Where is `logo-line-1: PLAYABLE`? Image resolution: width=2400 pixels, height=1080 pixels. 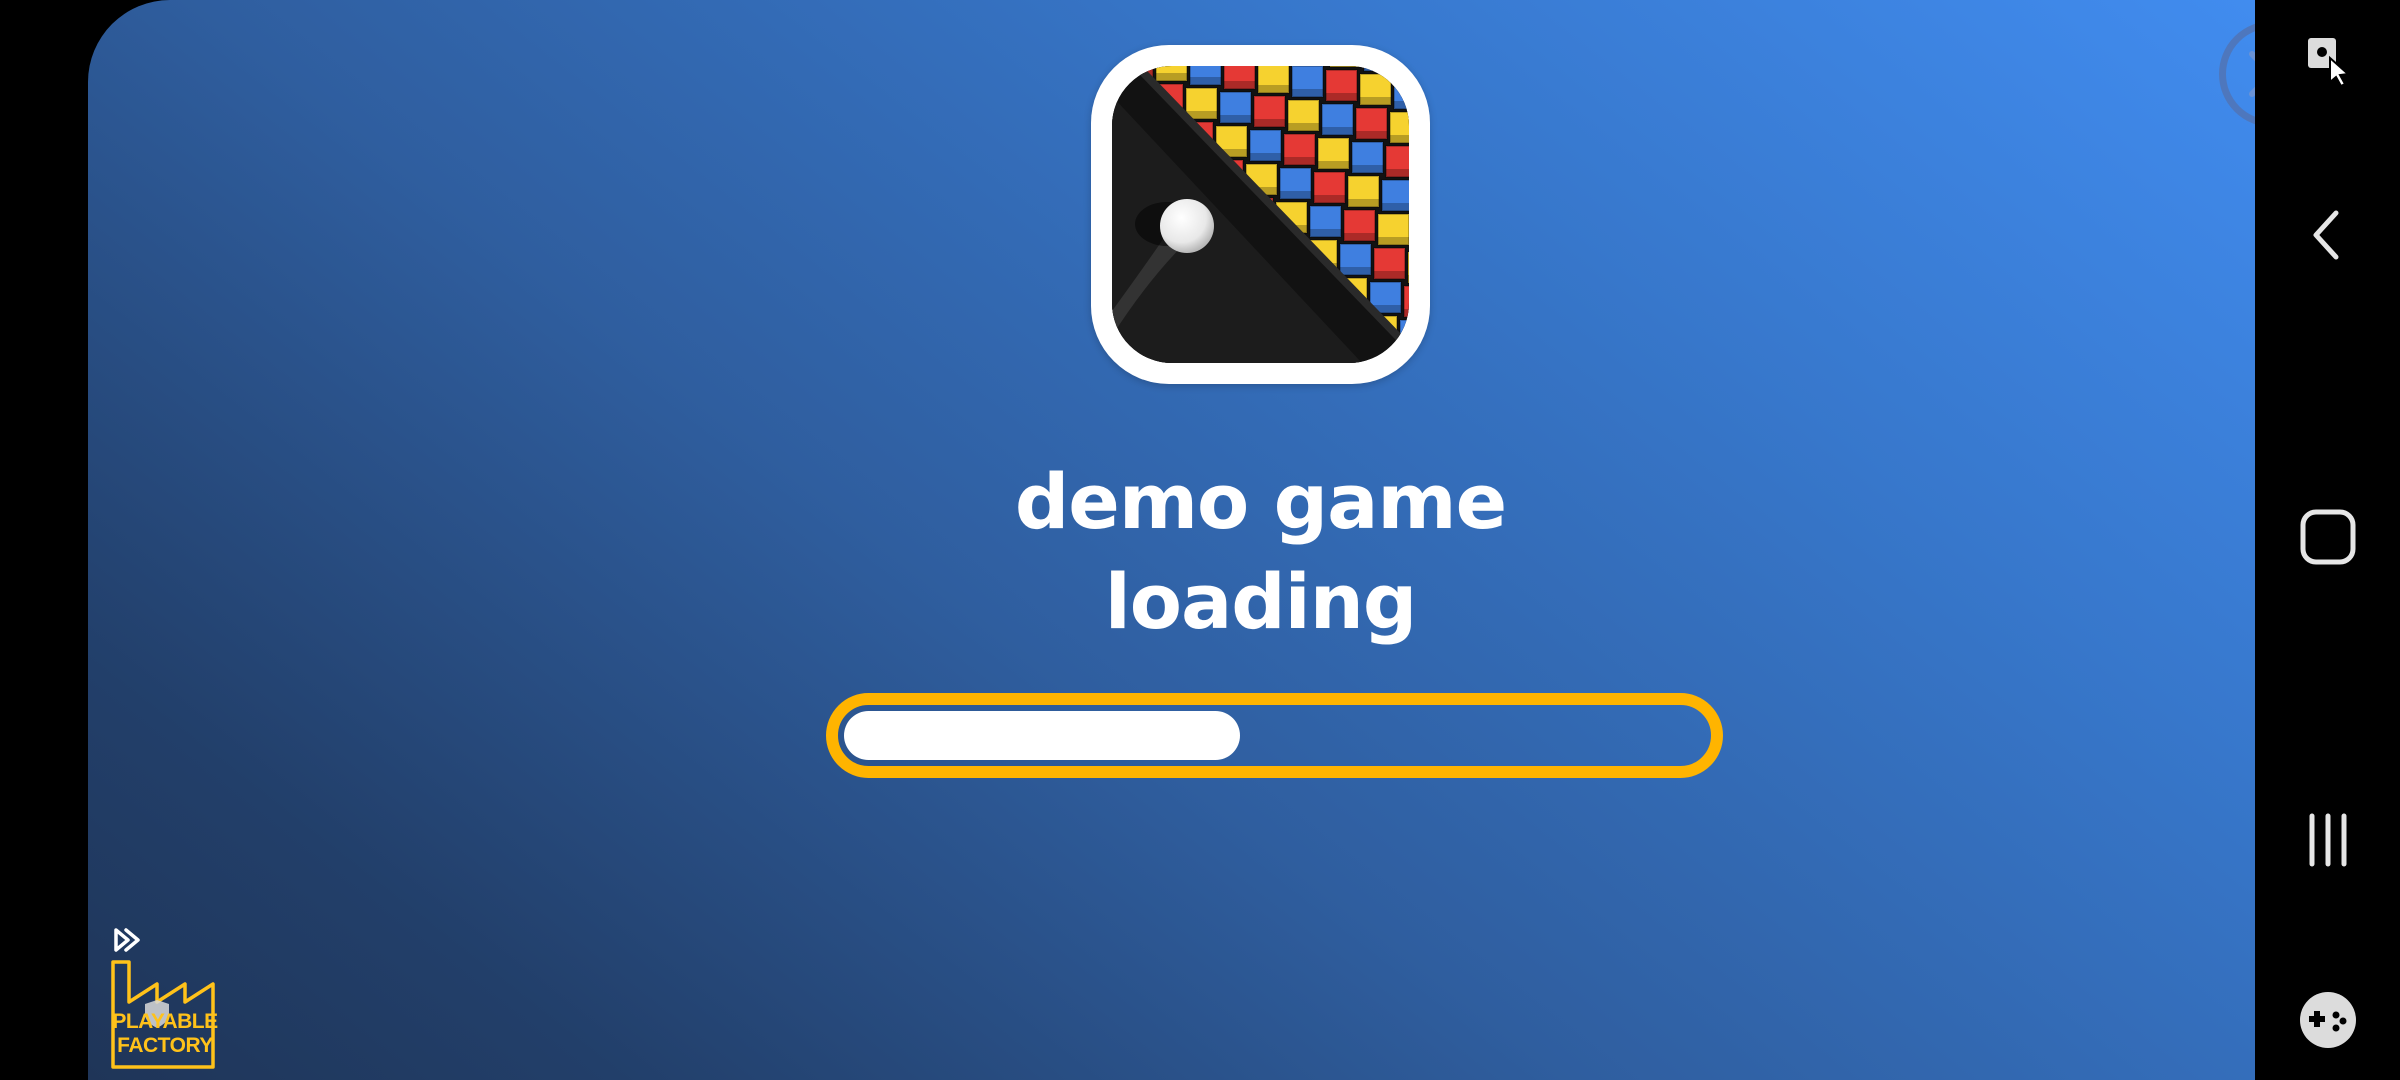
logo-line-1: PLAYABLE is located at coordinates (165, 1021).